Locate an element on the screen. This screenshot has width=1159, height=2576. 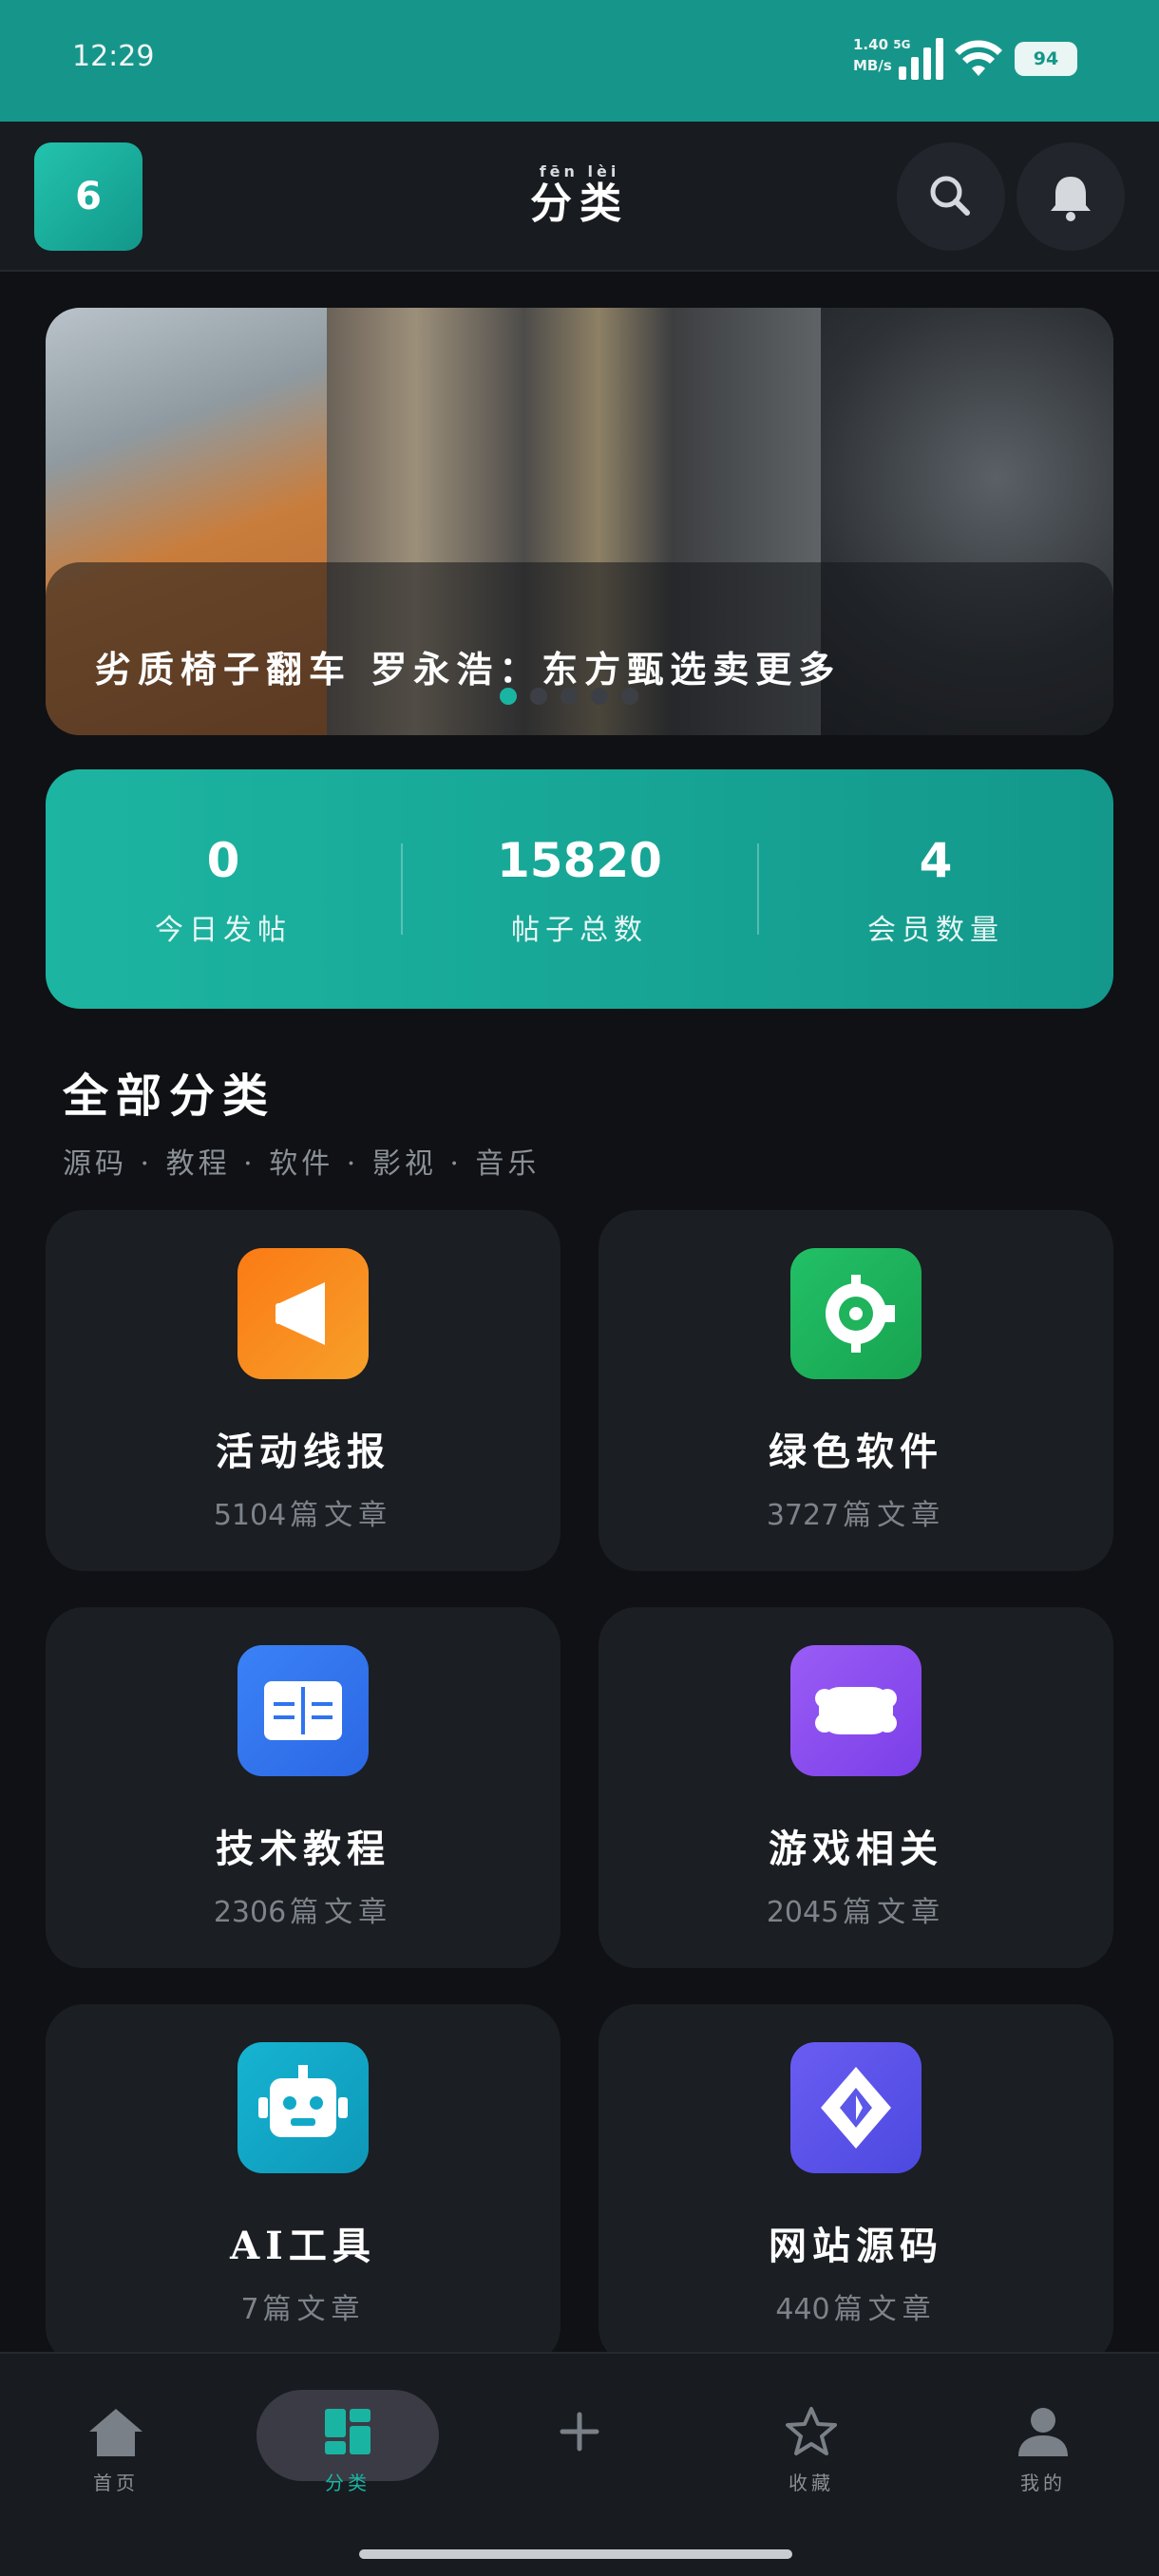
category-count: 5104 篇文章 is located at coordinates (303, 1512).